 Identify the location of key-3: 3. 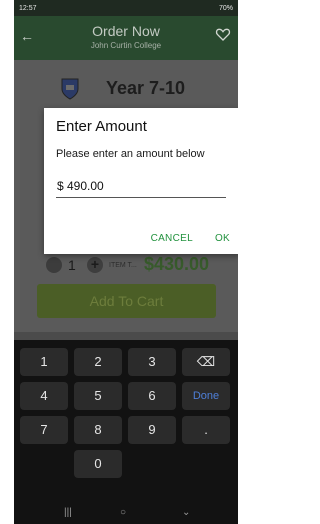
(152, 362).